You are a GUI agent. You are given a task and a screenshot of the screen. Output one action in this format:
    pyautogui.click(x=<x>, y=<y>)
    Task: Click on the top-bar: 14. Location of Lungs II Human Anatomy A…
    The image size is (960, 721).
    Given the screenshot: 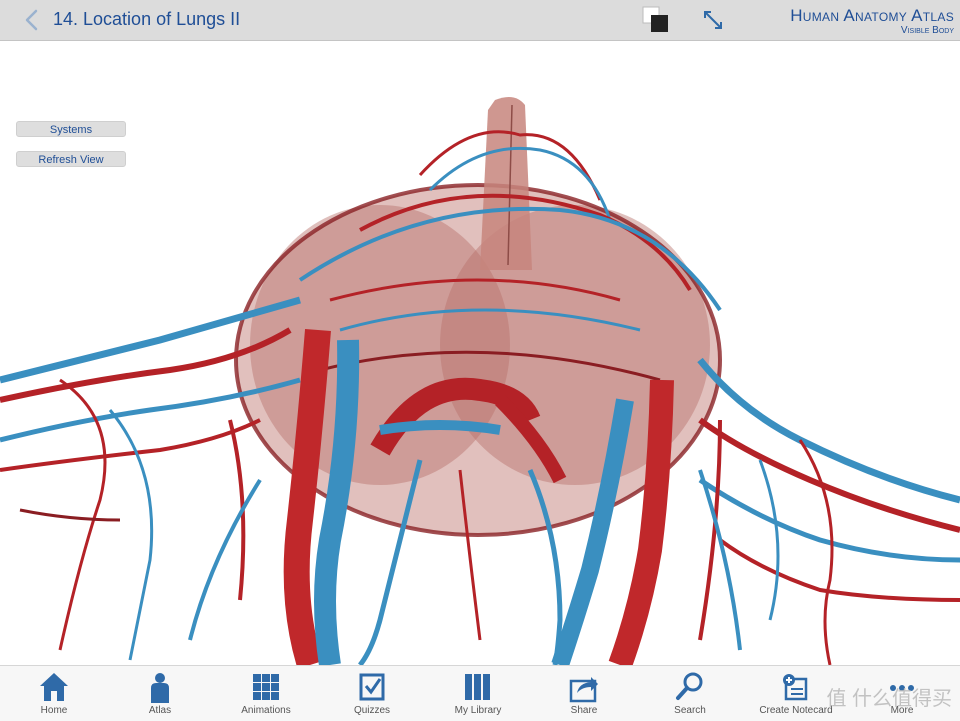 What is the action you would take?
    pyautogui.click(x=480, y=20)
    